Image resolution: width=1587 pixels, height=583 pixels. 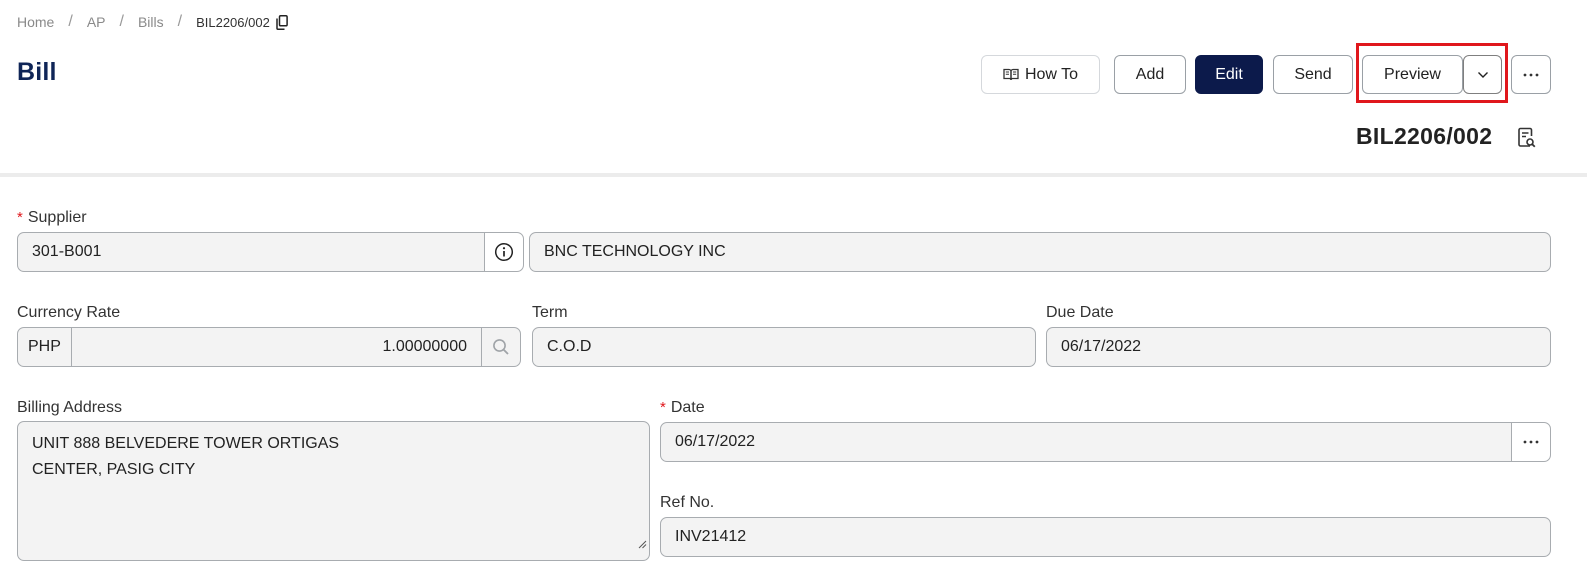 I want to click on term-field: C.O.D, so click(x=784, y=347).